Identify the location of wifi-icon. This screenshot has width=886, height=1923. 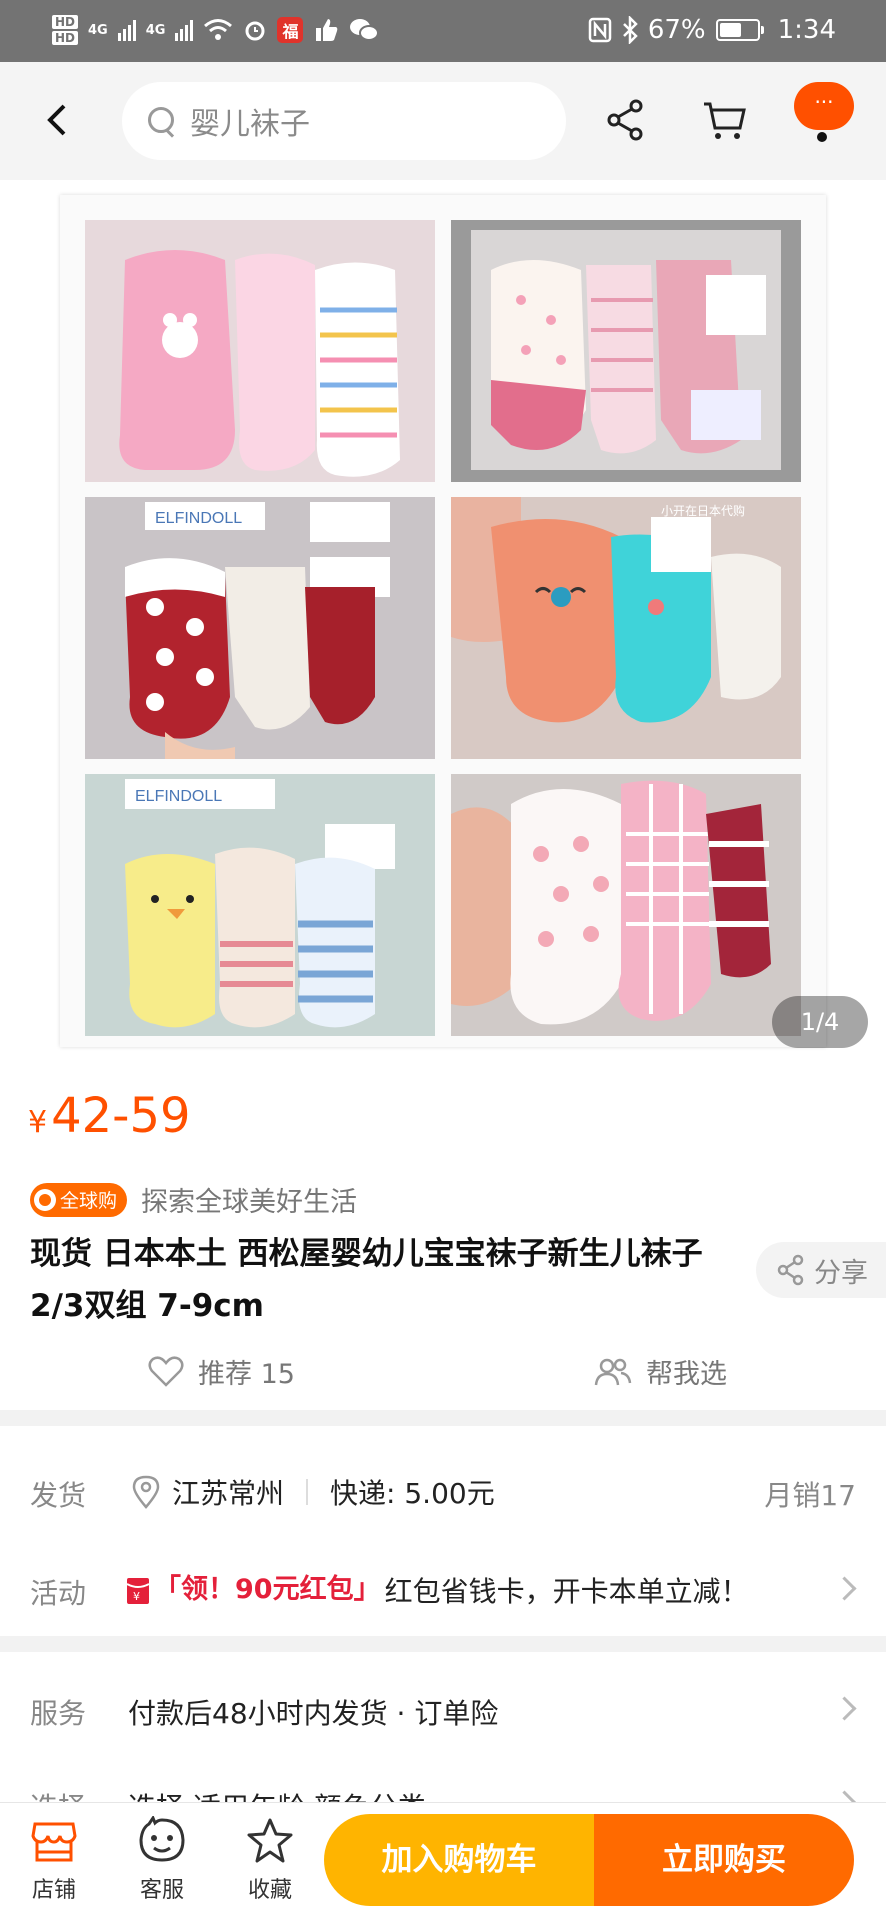
(218, 29).